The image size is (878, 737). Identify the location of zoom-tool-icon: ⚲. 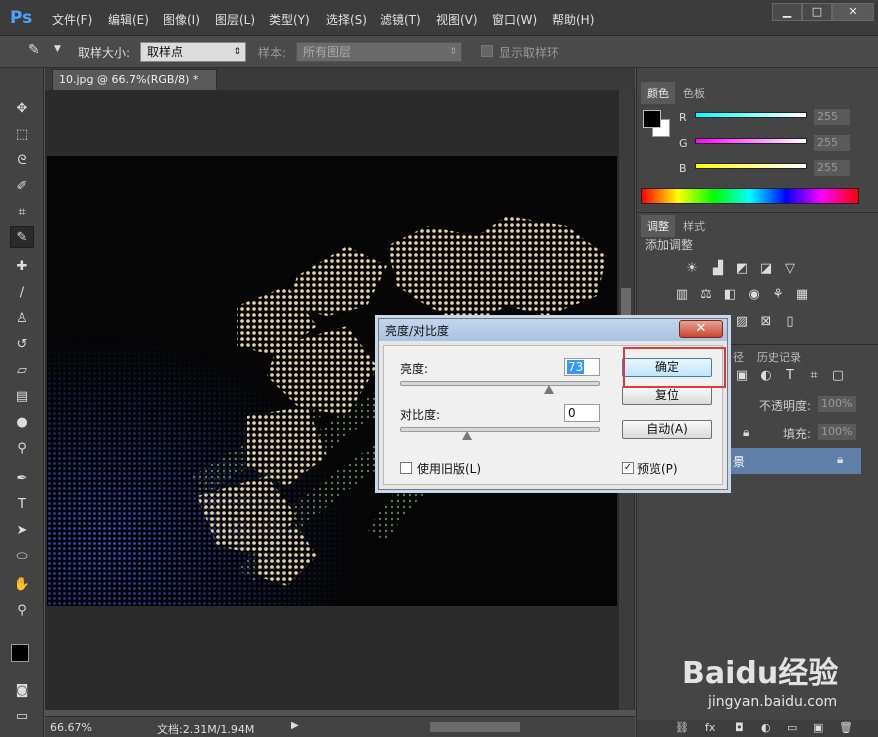
(22, 611).